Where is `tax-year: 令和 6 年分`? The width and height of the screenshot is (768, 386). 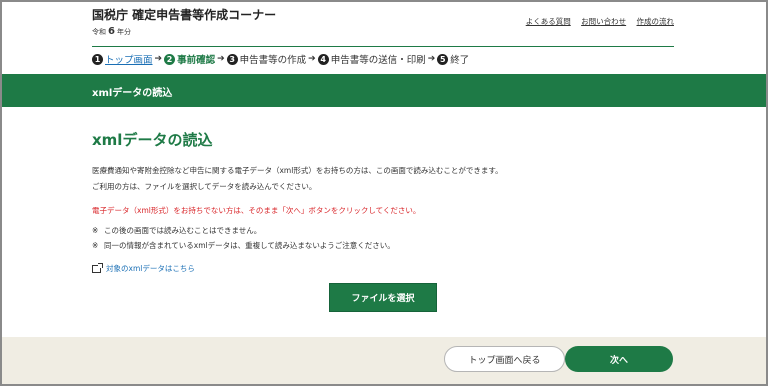
tax-year: 令和 6 年分 is located at coordinates (111, 31).